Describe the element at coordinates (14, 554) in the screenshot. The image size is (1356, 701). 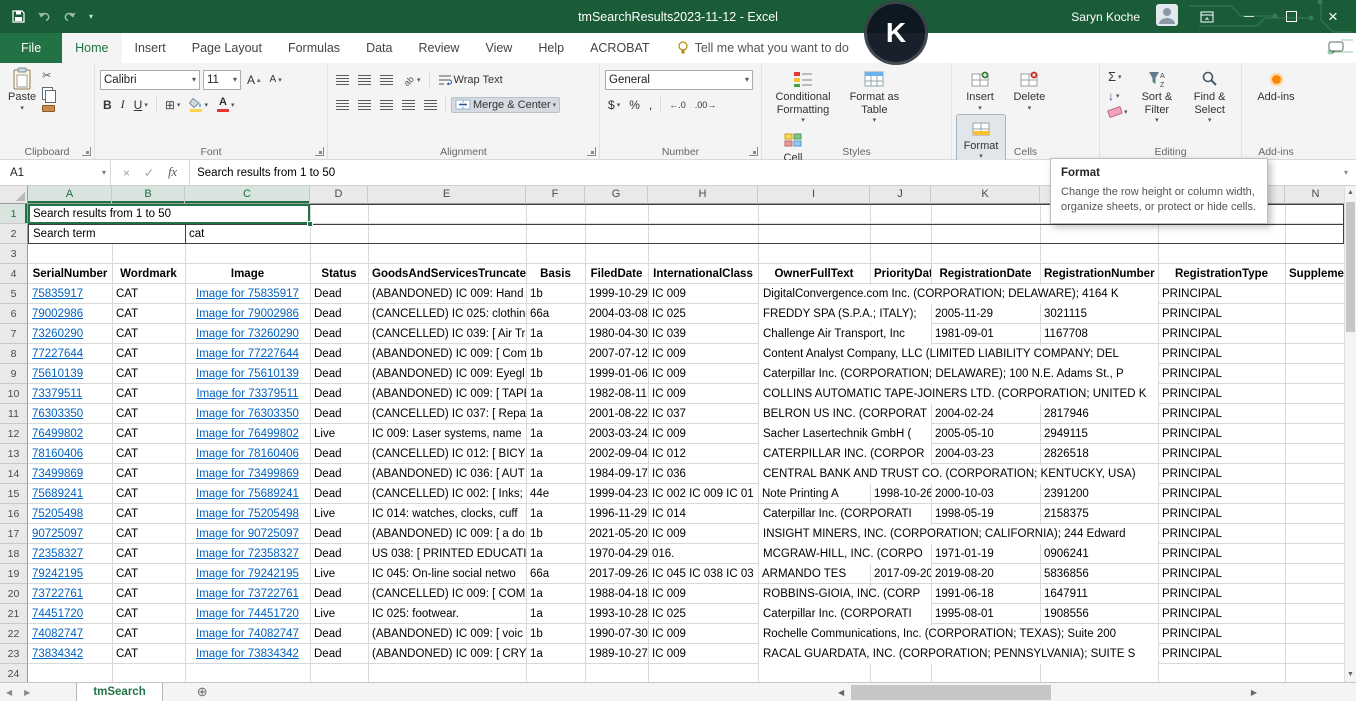
I see `row-header-18: 18` at that location.